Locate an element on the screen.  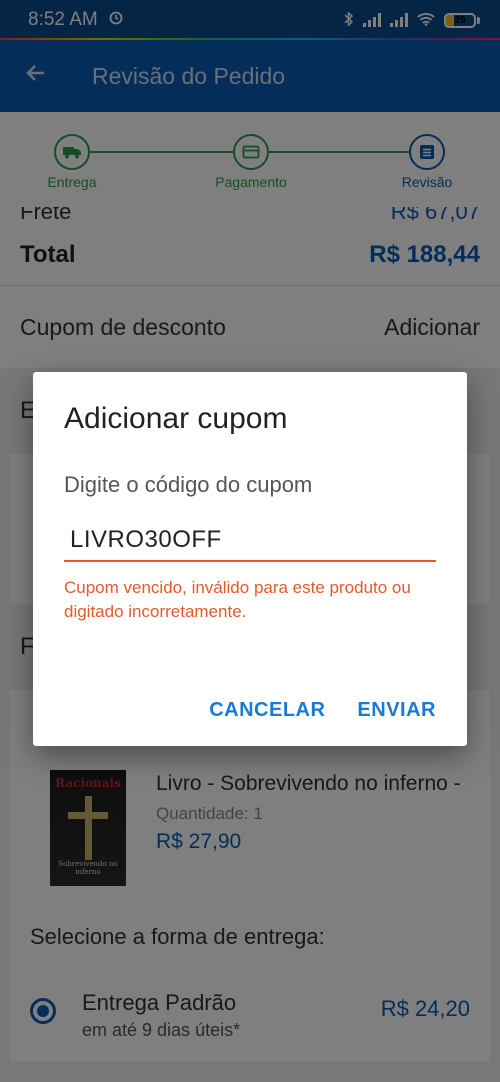
cancel-button: CANCELAR is located at coordinates (267, 710).